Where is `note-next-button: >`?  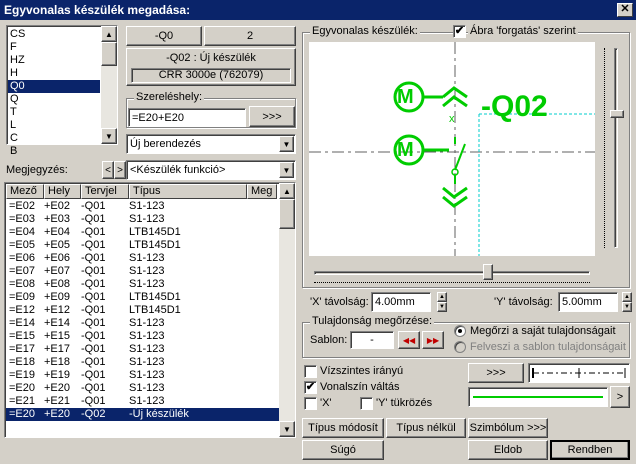 note-next-button: > is located at coordinates (120, 170).